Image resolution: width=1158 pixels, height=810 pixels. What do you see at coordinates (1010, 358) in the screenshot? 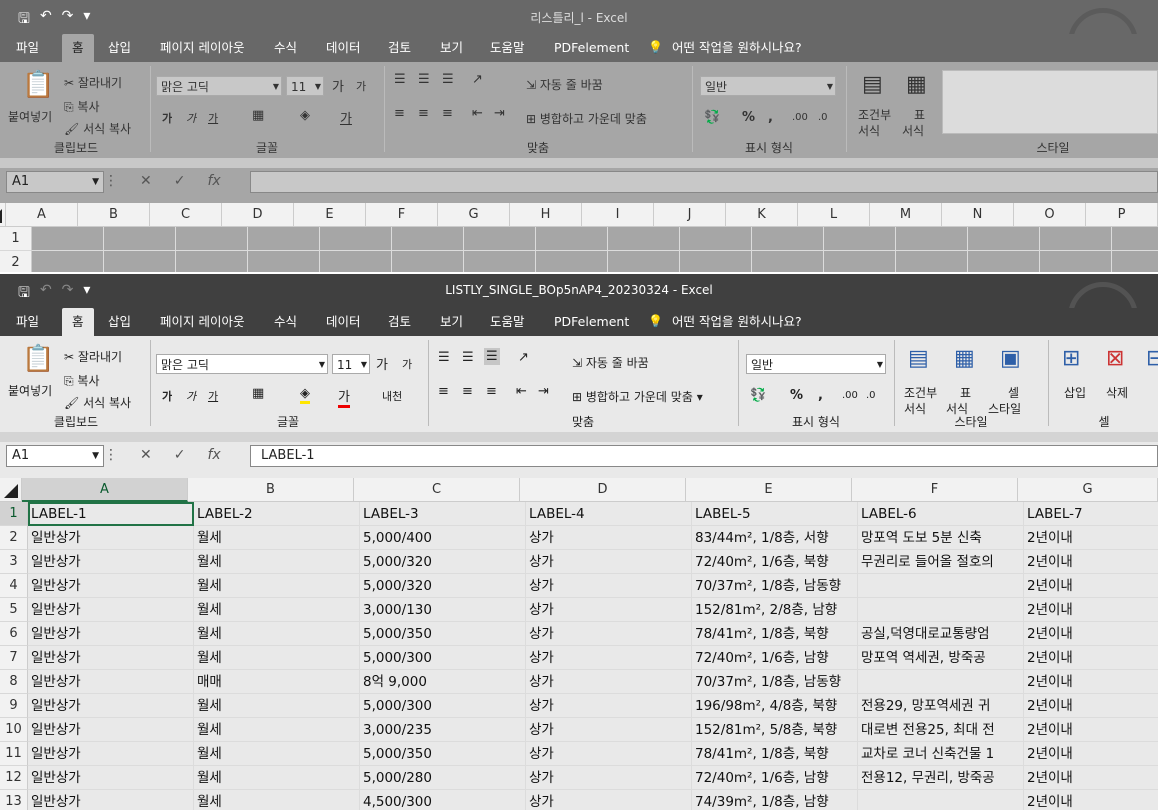
I see `cell-styles-icon: ▣` at bounding box center [1010, 358].